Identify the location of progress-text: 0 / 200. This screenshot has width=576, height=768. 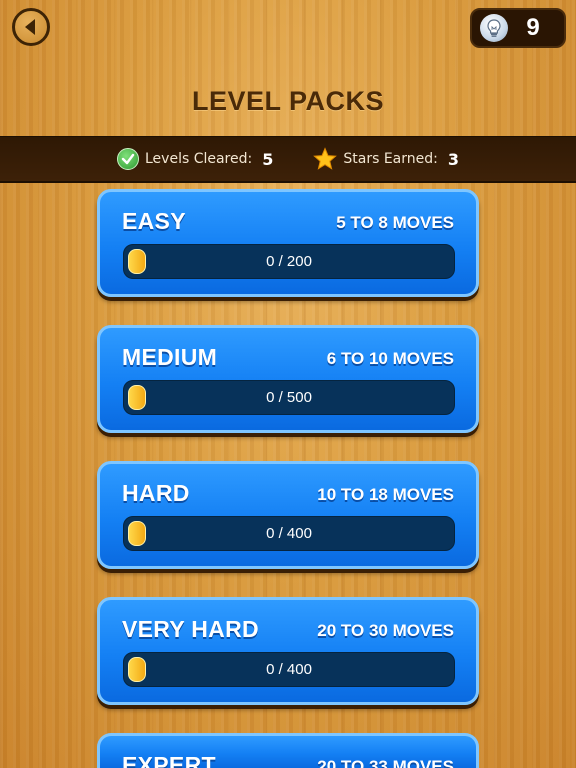
(289, 261).